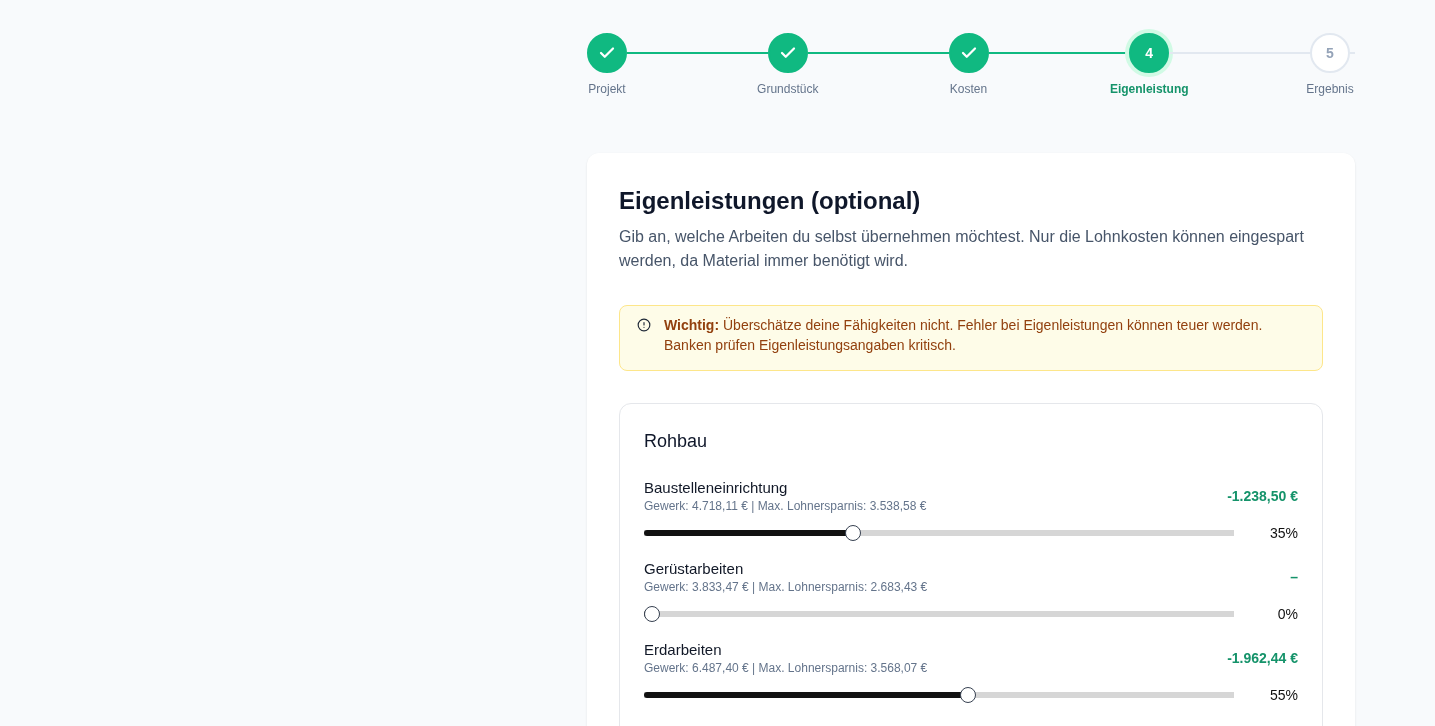 The image size is (1435, 726). Describe the element at coordinates (785, 506) in the screenshot. I see `item-details: Gewerk: 4.718,11 € | Max. Lohnersparnis: 3.538,58 €` at that location.